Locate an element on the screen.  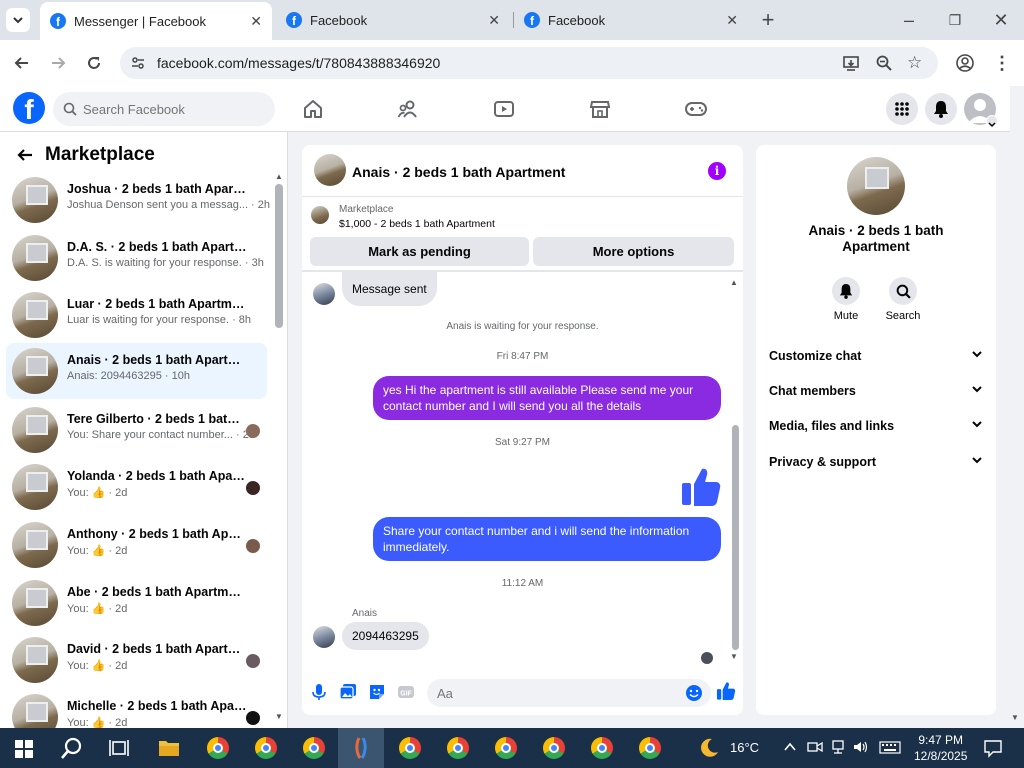
scroll-up-arrow-icon: ▲ is located at coordinates (279, 176).